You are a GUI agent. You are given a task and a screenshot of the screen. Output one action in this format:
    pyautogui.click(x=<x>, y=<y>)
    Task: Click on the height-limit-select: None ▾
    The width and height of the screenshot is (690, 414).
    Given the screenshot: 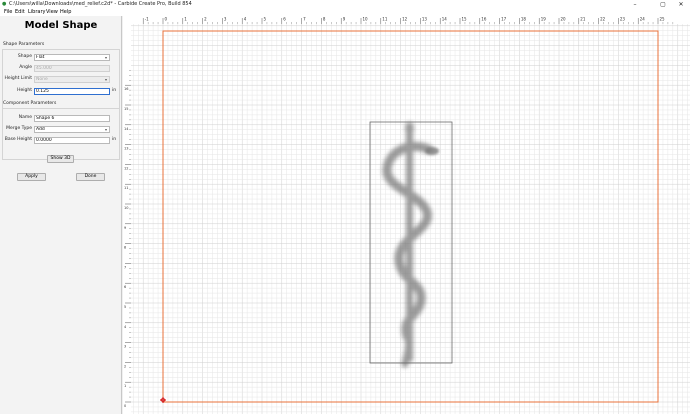 What is the action you would take?
    pyautogui.click(x=72, y=79)
    